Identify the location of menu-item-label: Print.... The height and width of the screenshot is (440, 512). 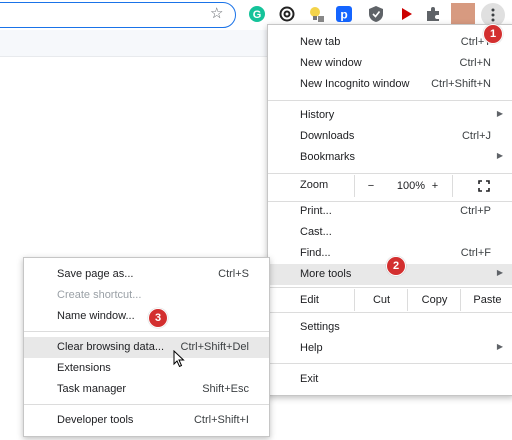
(316, 211).